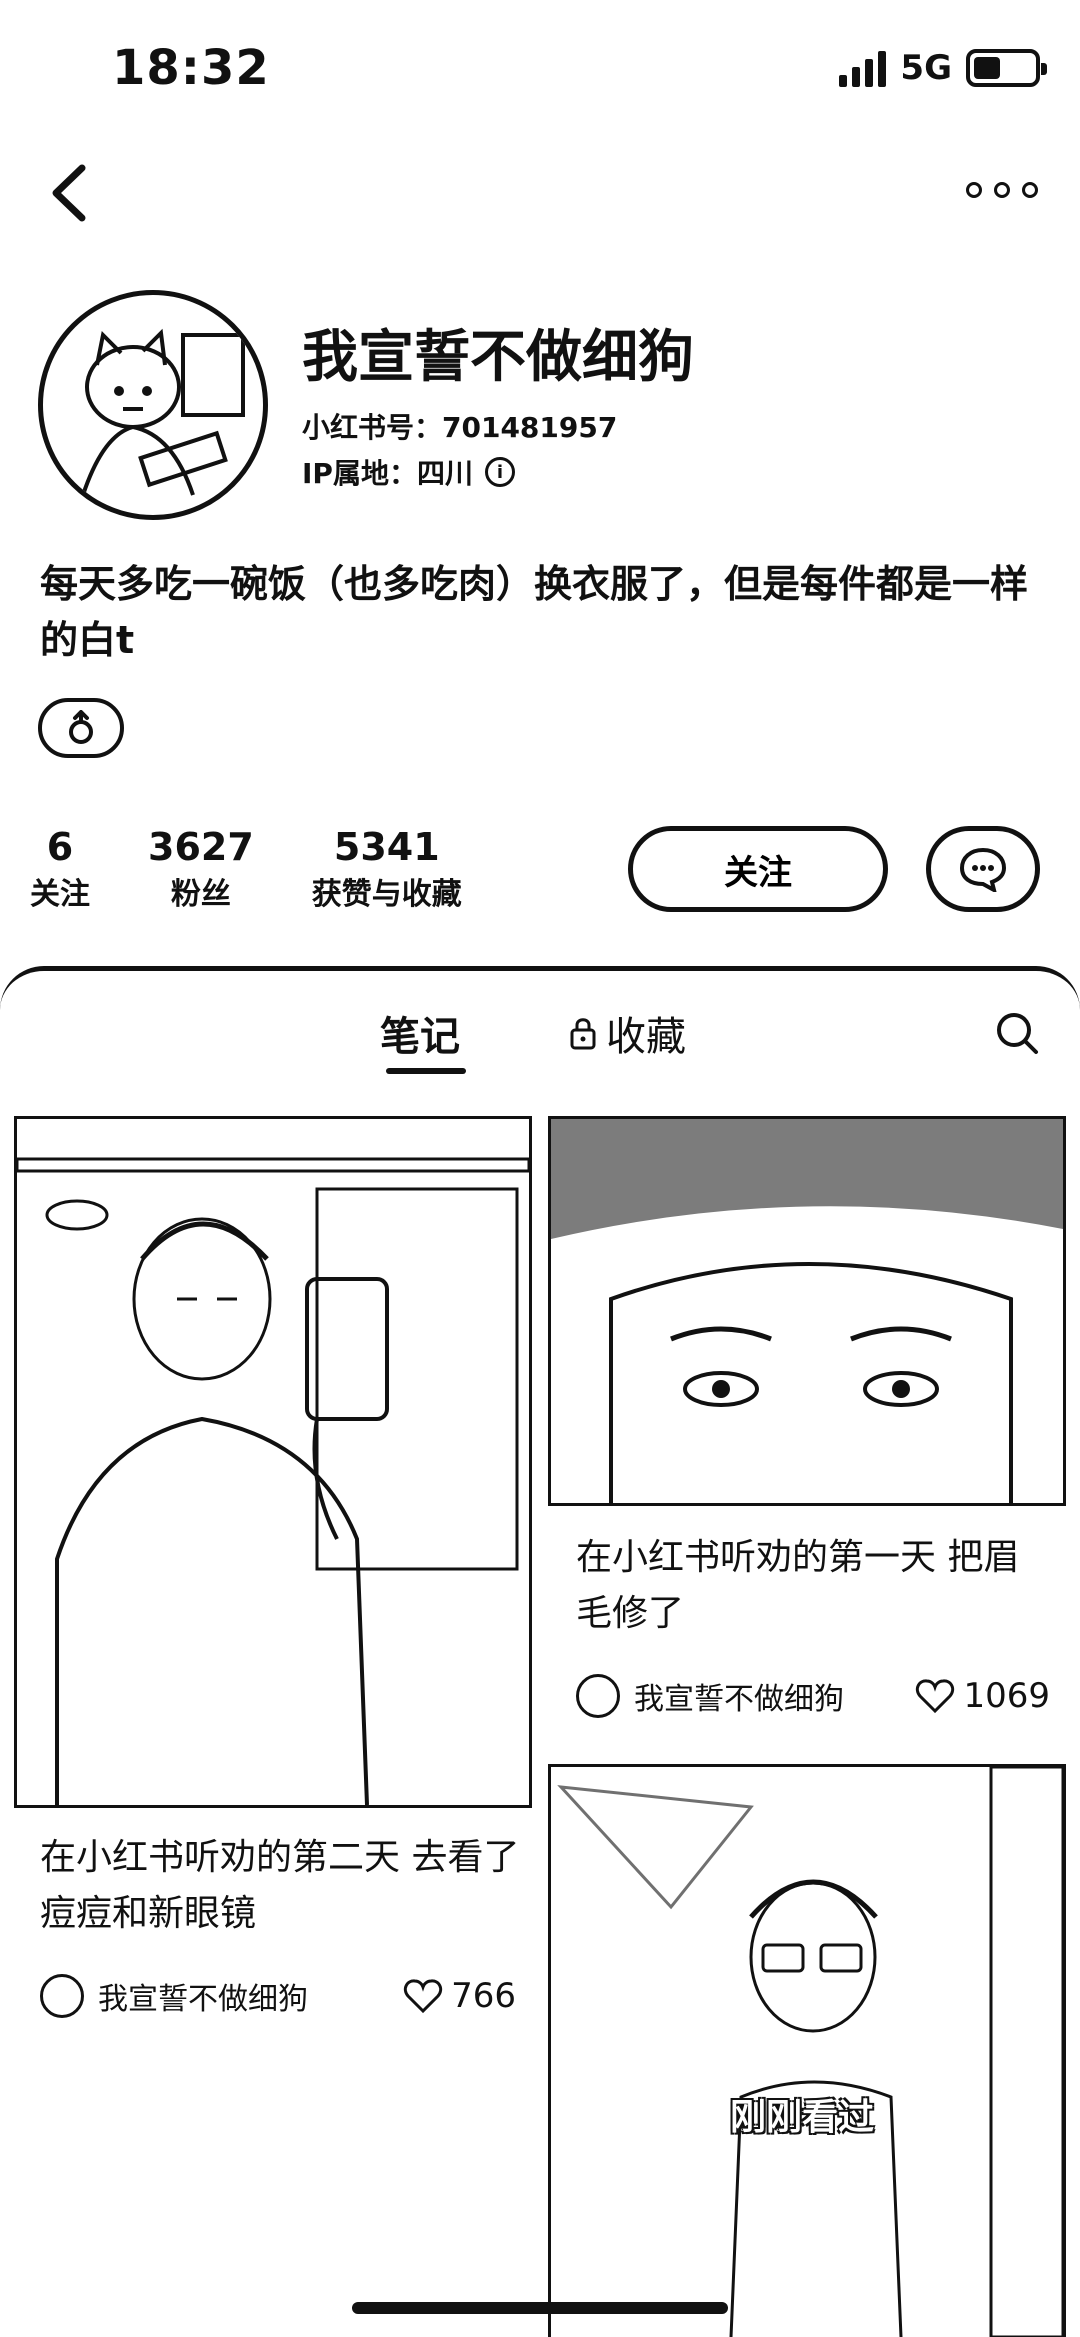 Image resolution: width=1080 pixels, height=2337 pixels. I want to click on note-card, so click(807, 2050).